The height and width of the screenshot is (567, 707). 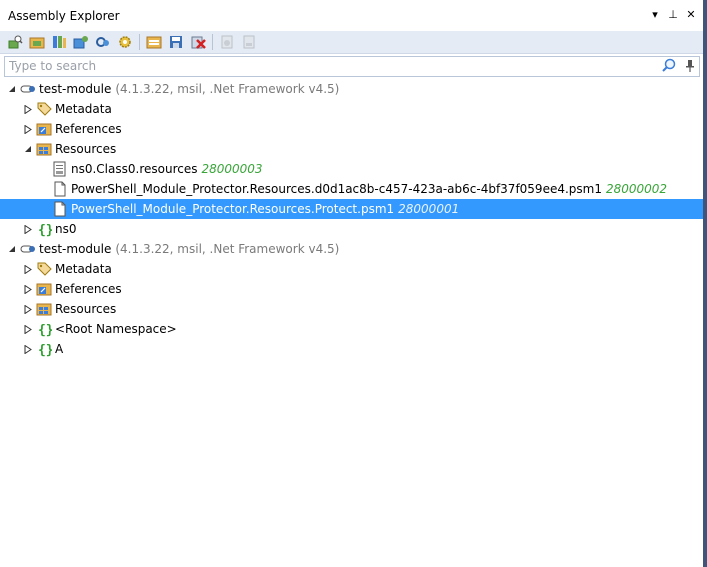 What do you see at coordinates (232, 169) in the screenshot?
I see `metadata-token: 28000003` at bounding box center [232, 169].